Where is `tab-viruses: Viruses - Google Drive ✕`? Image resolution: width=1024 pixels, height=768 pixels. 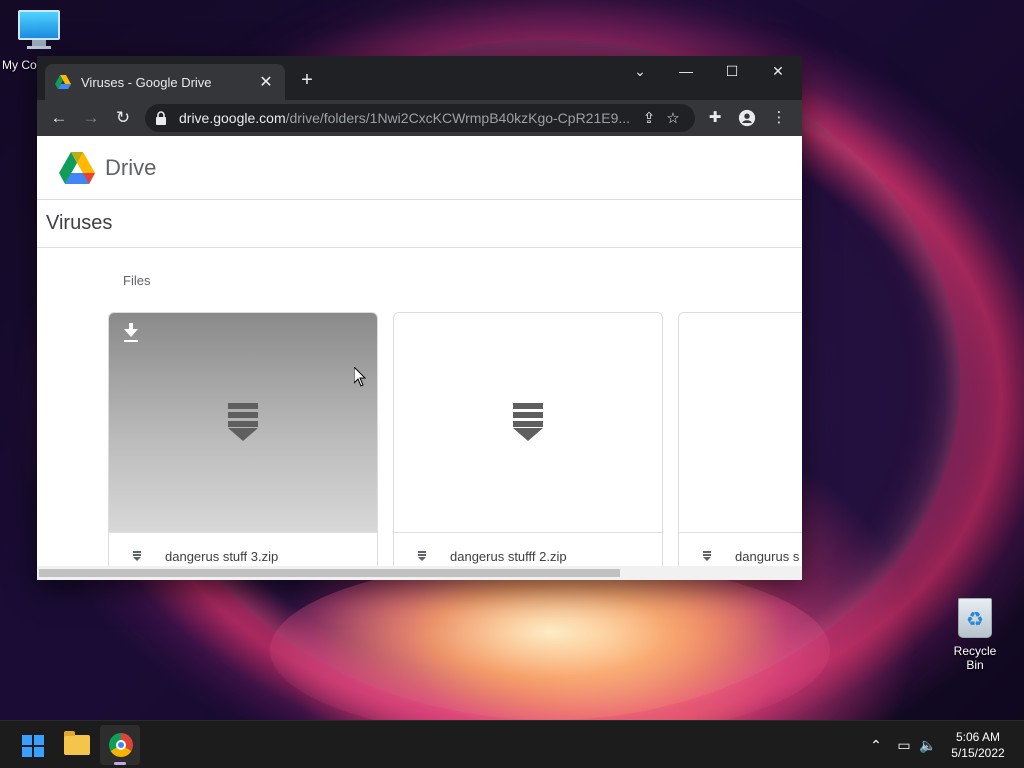
tab-viruses: Viruses - Google Drive ✕ is located at coordinates (165, 82).